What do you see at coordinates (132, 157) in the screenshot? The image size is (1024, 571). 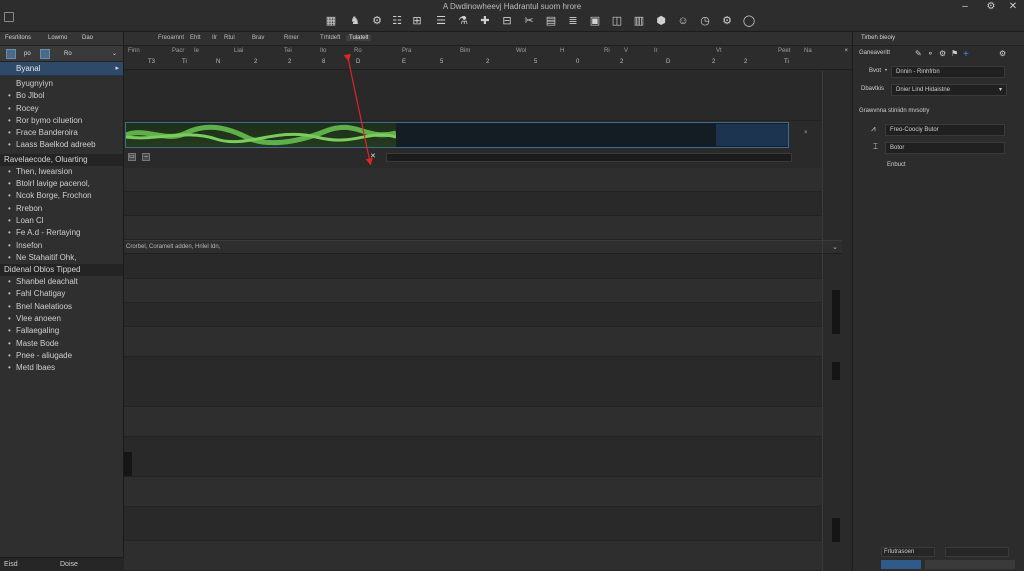 I see `screen-icon: ▭` at bounding box center [132, 157].